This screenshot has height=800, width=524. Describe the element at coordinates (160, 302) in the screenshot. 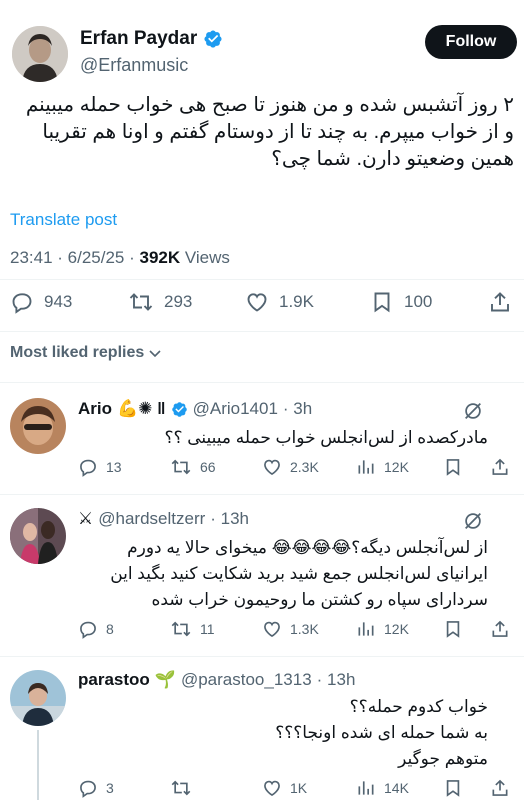

I see `repost-button: 293` at that location.